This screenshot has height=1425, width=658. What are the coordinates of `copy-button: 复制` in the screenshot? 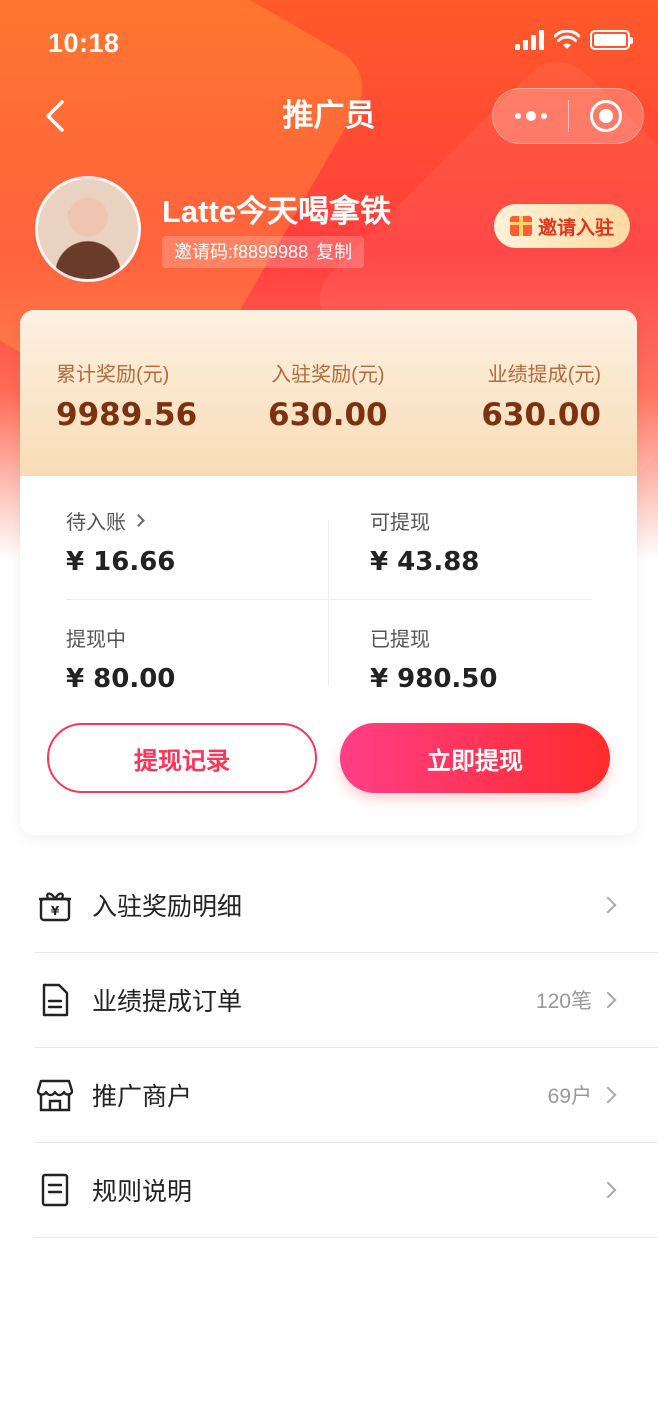 It's located at (334, 252).